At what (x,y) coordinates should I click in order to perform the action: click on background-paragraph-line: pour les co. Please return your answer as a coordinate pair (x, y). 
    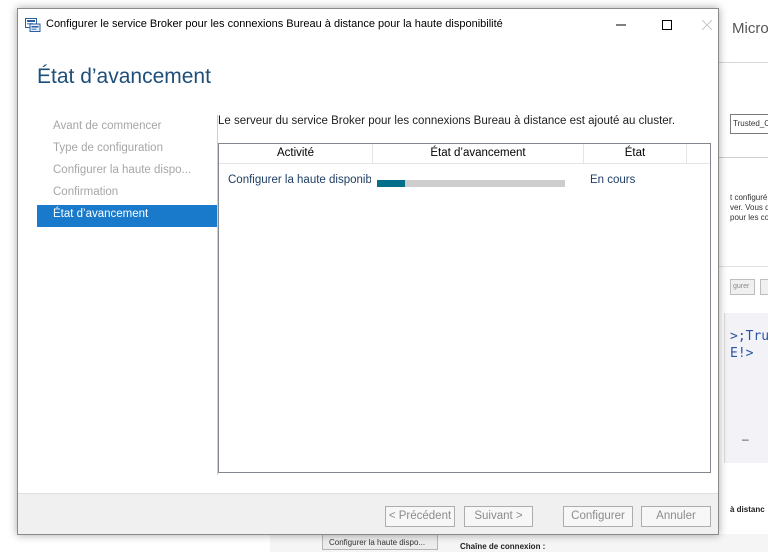
    Looking at the image, I should click on (749, 217).